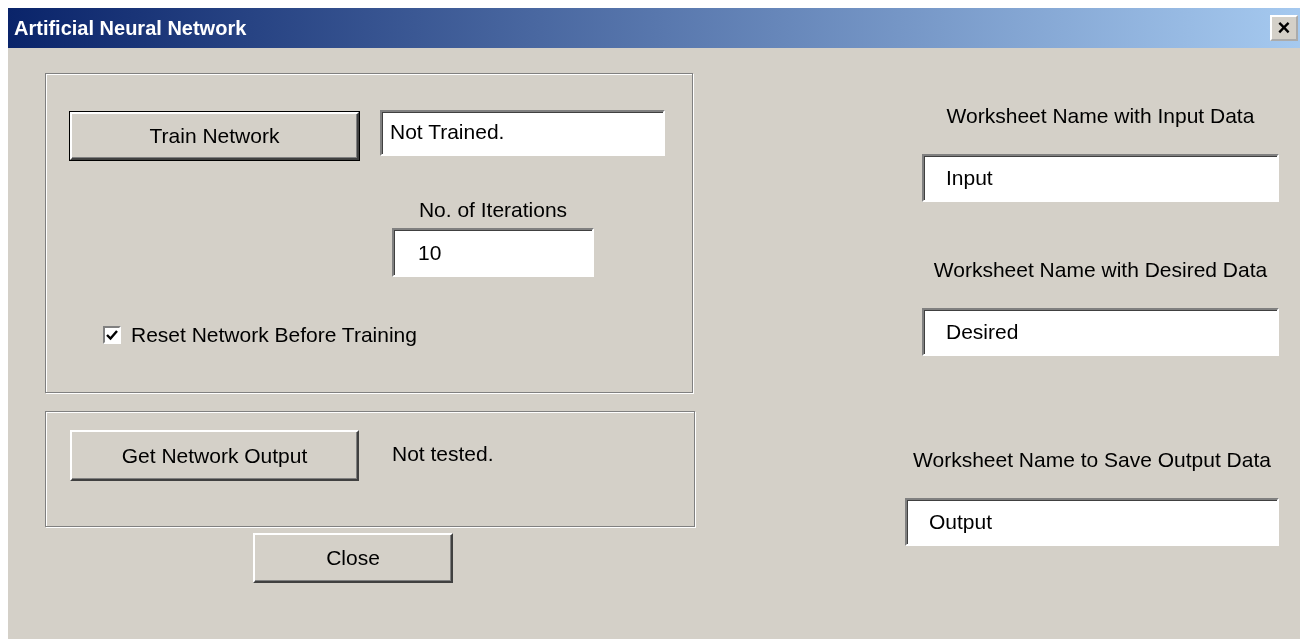  I want to click on close-button: ×, so click(1284, 28).